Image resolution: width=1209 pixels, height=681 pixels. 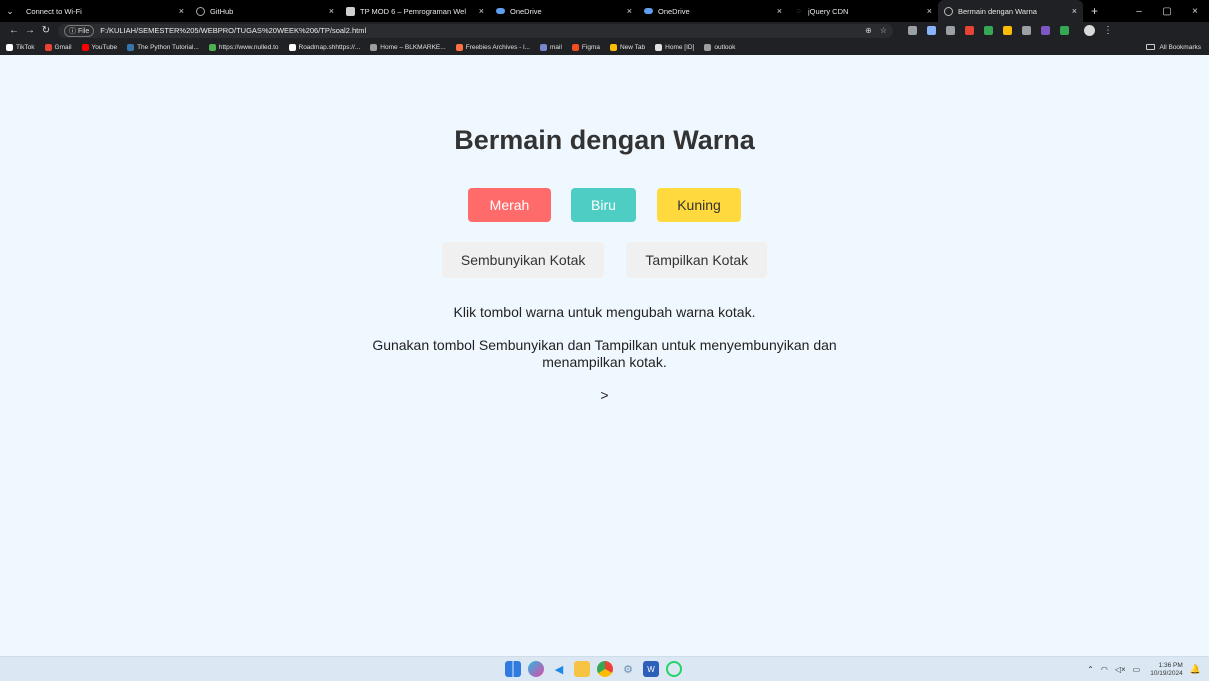 What do you see at coordinates (1120, 669) in the screenshot?
I see `volume-icon: ◁×` at bounding box center [1120, 669].